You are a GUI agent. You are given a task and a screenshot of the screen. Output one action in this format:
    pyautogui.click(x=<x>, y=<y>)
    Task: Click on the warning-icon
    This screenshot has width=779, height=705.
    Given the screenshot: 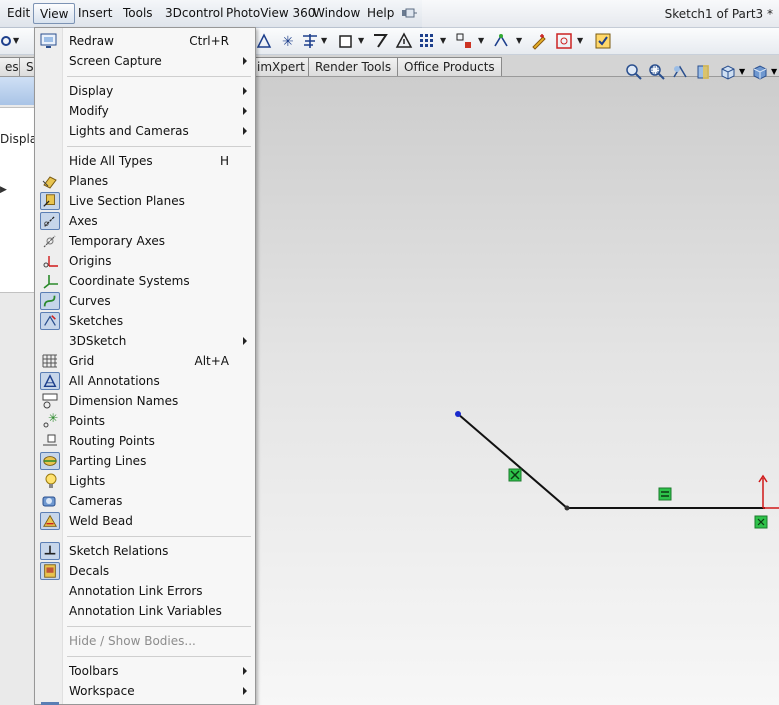 What is the action you would take?
    pyautogui.click(x=404, y=41)
    